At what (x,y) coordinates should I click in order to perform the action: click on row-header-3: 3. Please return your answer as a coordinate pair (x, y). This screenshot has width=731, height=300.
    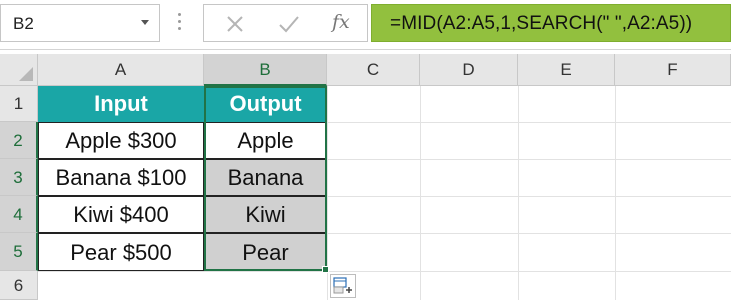
    Looking at the image, I should click on (19, 177).